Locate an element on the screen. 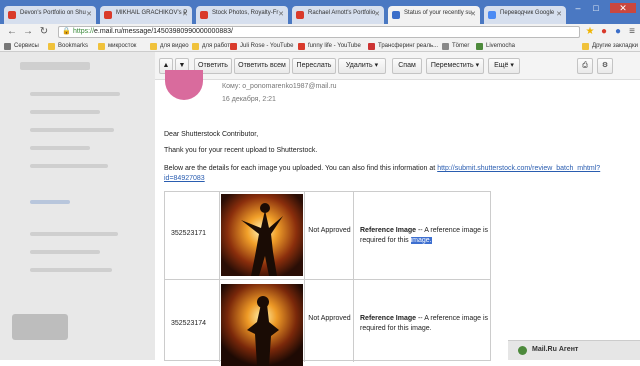 The width and height of the screenshot is (640, 366). batch-link-cont: id=84927083 is located at coordinates (184, 178).